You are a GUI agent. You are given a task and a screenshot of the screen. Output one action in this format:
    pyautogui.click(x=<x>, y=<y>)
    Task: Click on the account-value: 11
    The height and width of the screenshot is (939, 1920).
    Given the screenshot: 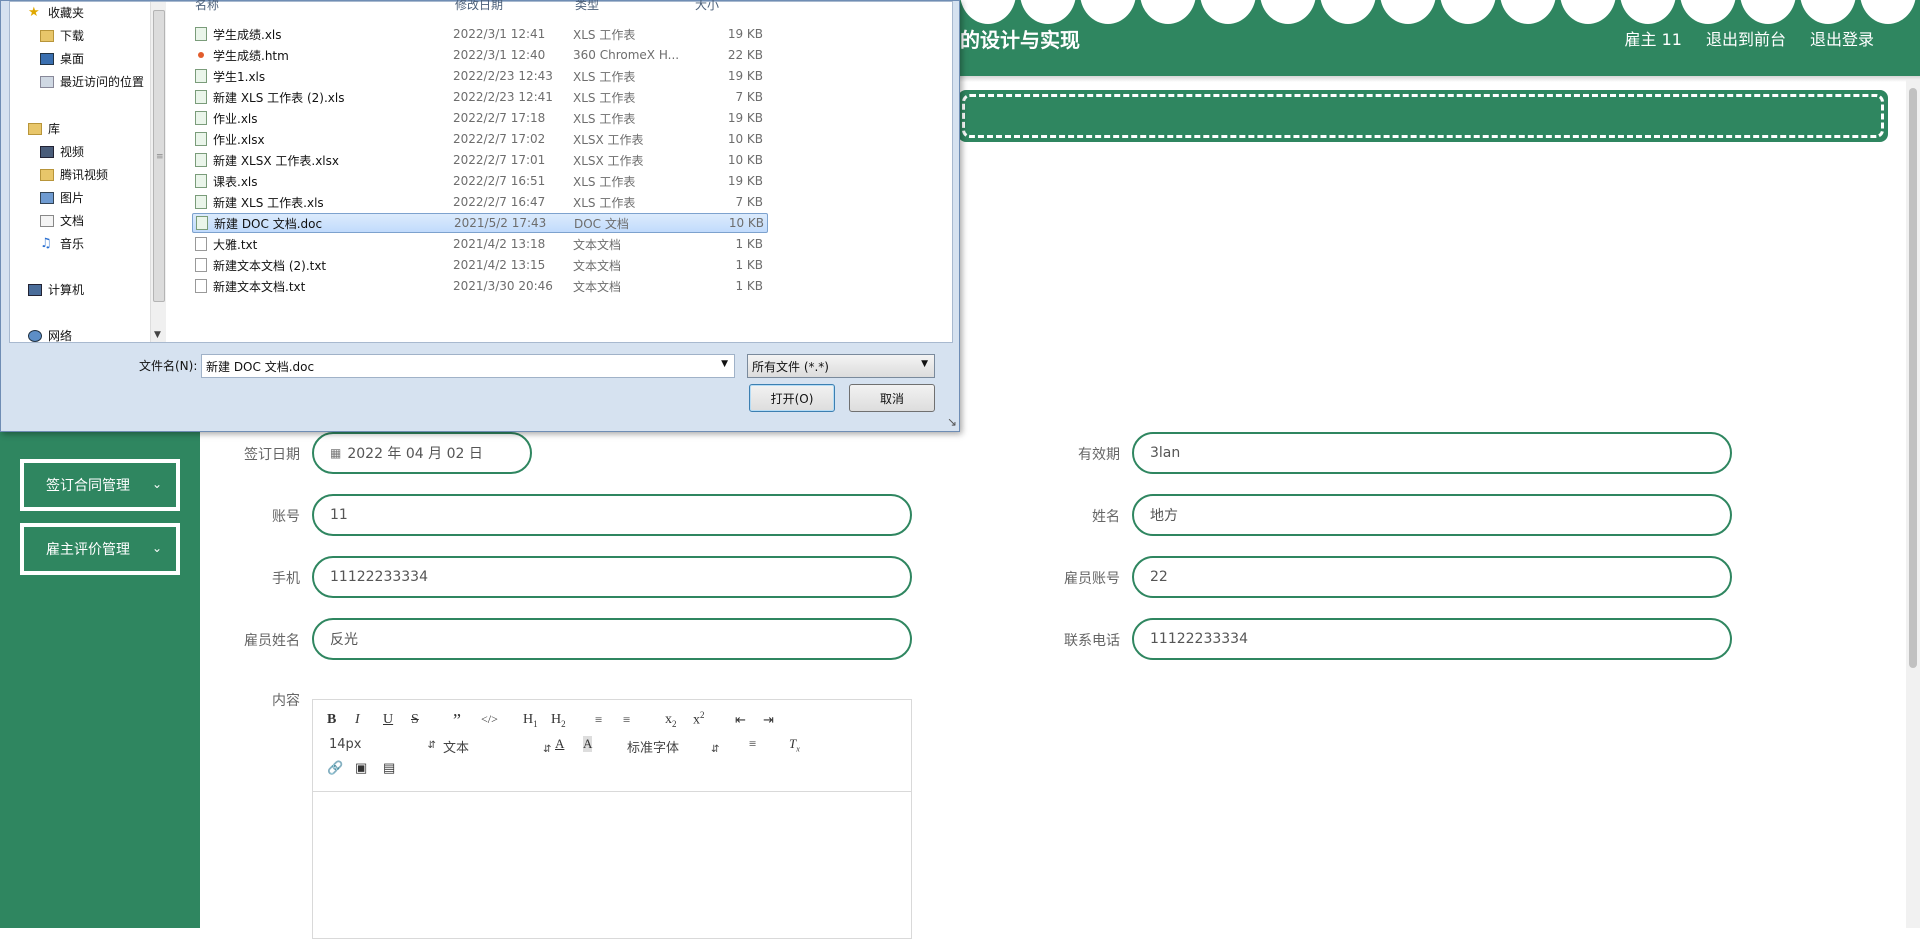 What is the action you would take?
    pyautogui.click(x=339, y=515)
    